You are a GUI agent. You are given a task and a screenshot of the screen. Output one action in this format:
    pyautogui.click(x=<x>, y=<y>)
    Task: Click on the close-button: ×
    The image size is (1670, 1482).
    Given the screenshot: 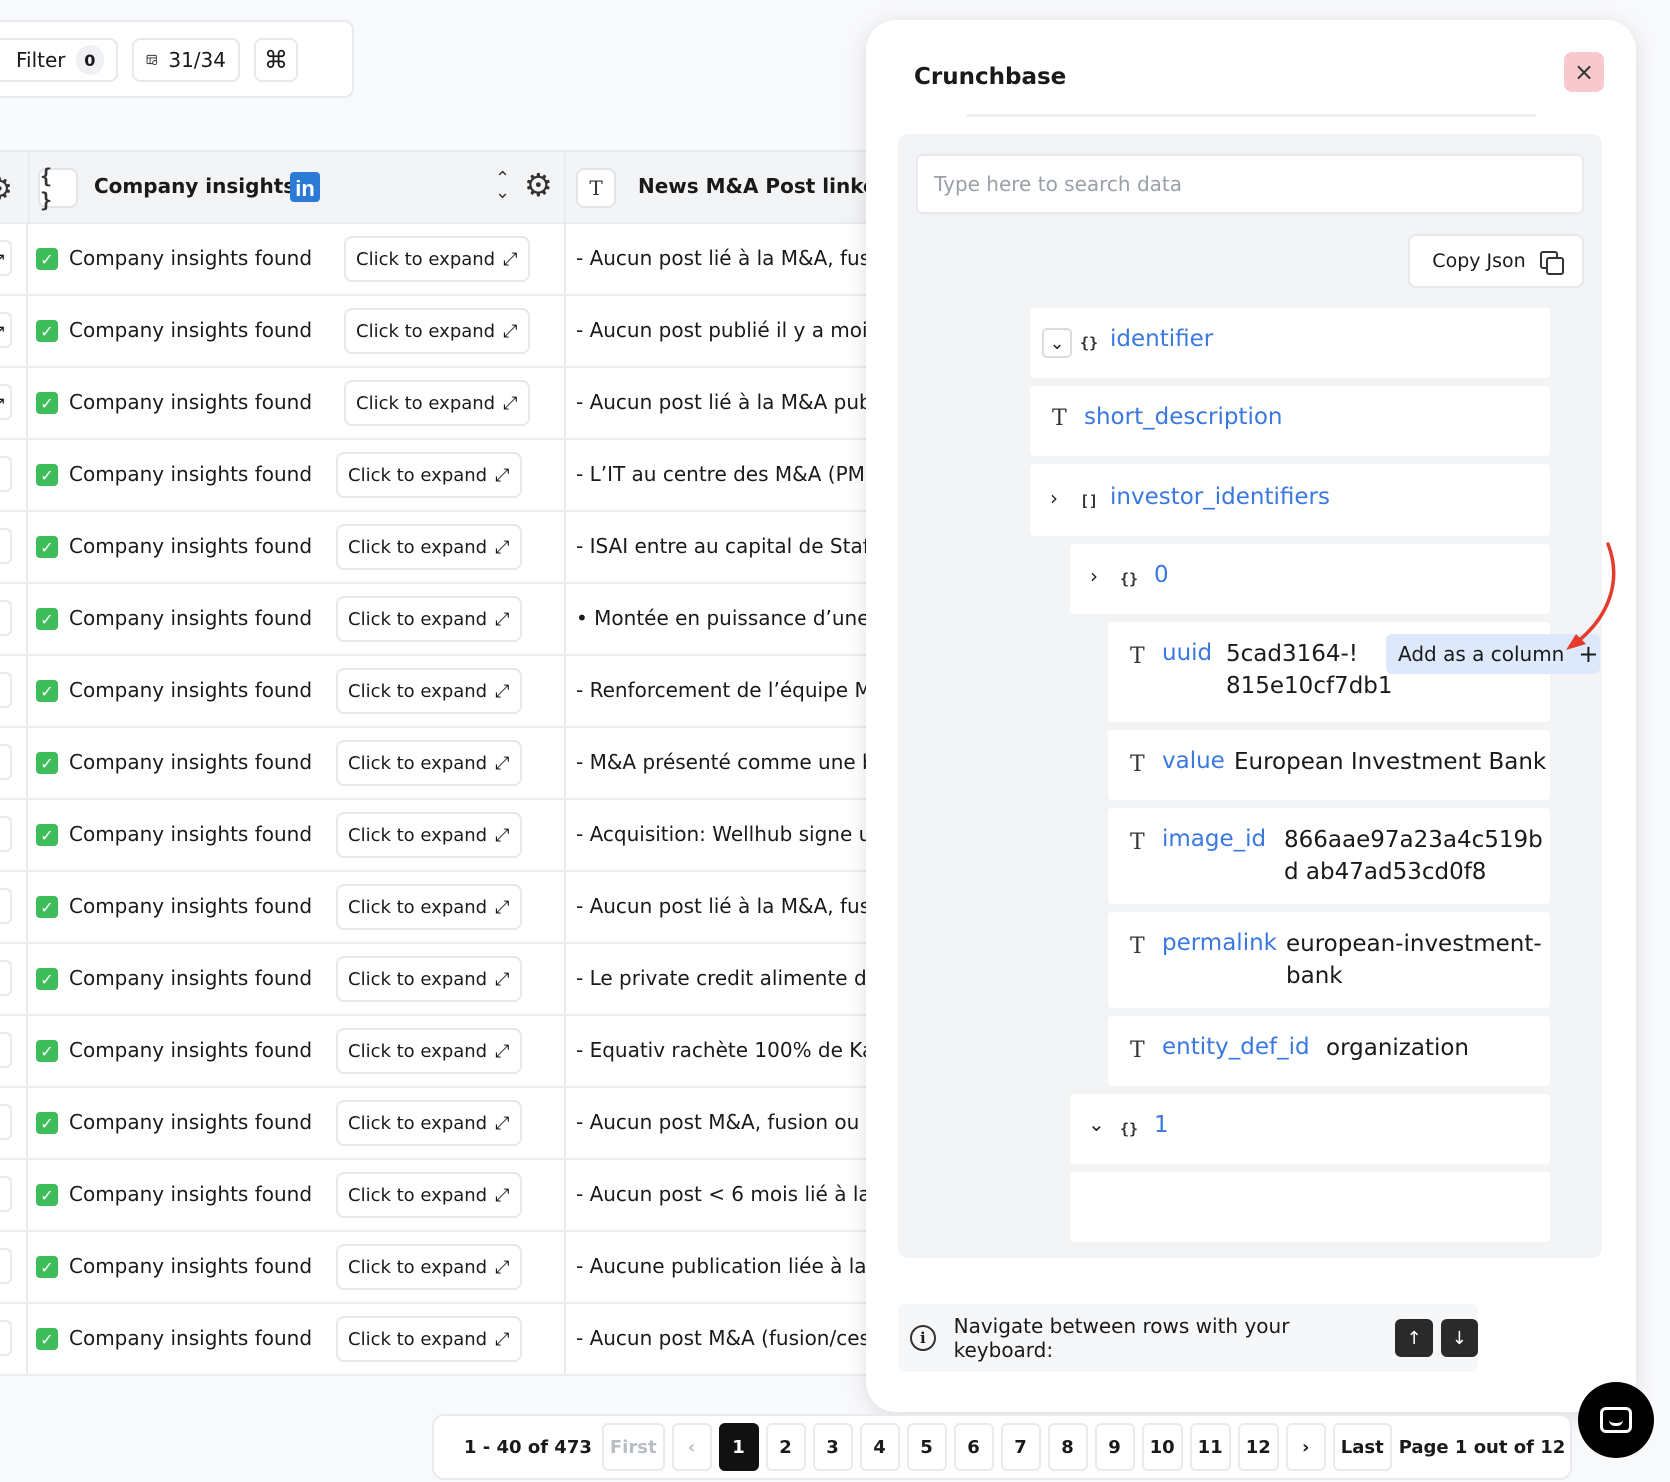 What is the action you would take?
    pyautogui.click(x=1584, y=72)
    